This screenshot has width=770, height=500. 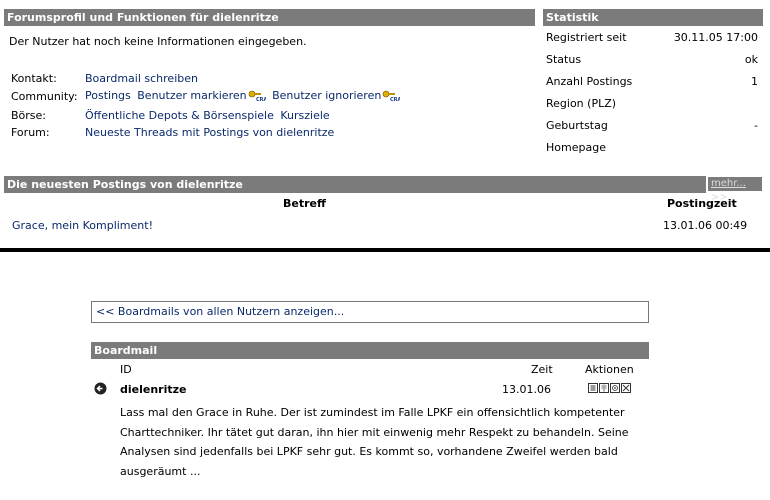 I want to click on stat-homepage: Homepage, so click(x=652, y=148).